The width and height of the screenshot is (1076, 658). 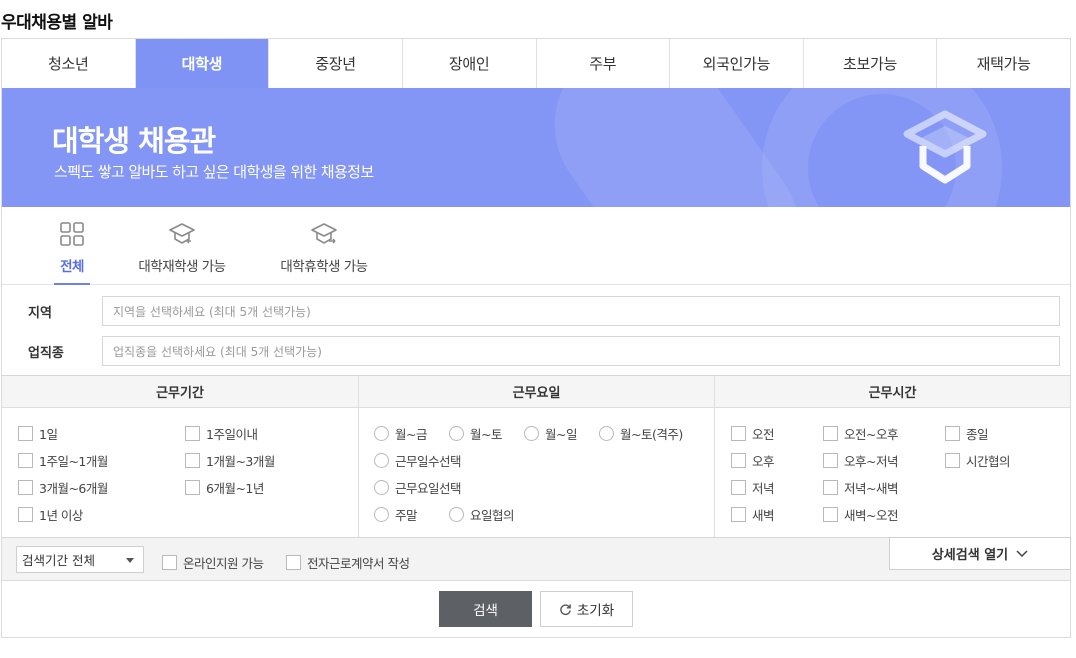 I want to click on period-option: 1개월~3개월, so click(x=230, y=460).